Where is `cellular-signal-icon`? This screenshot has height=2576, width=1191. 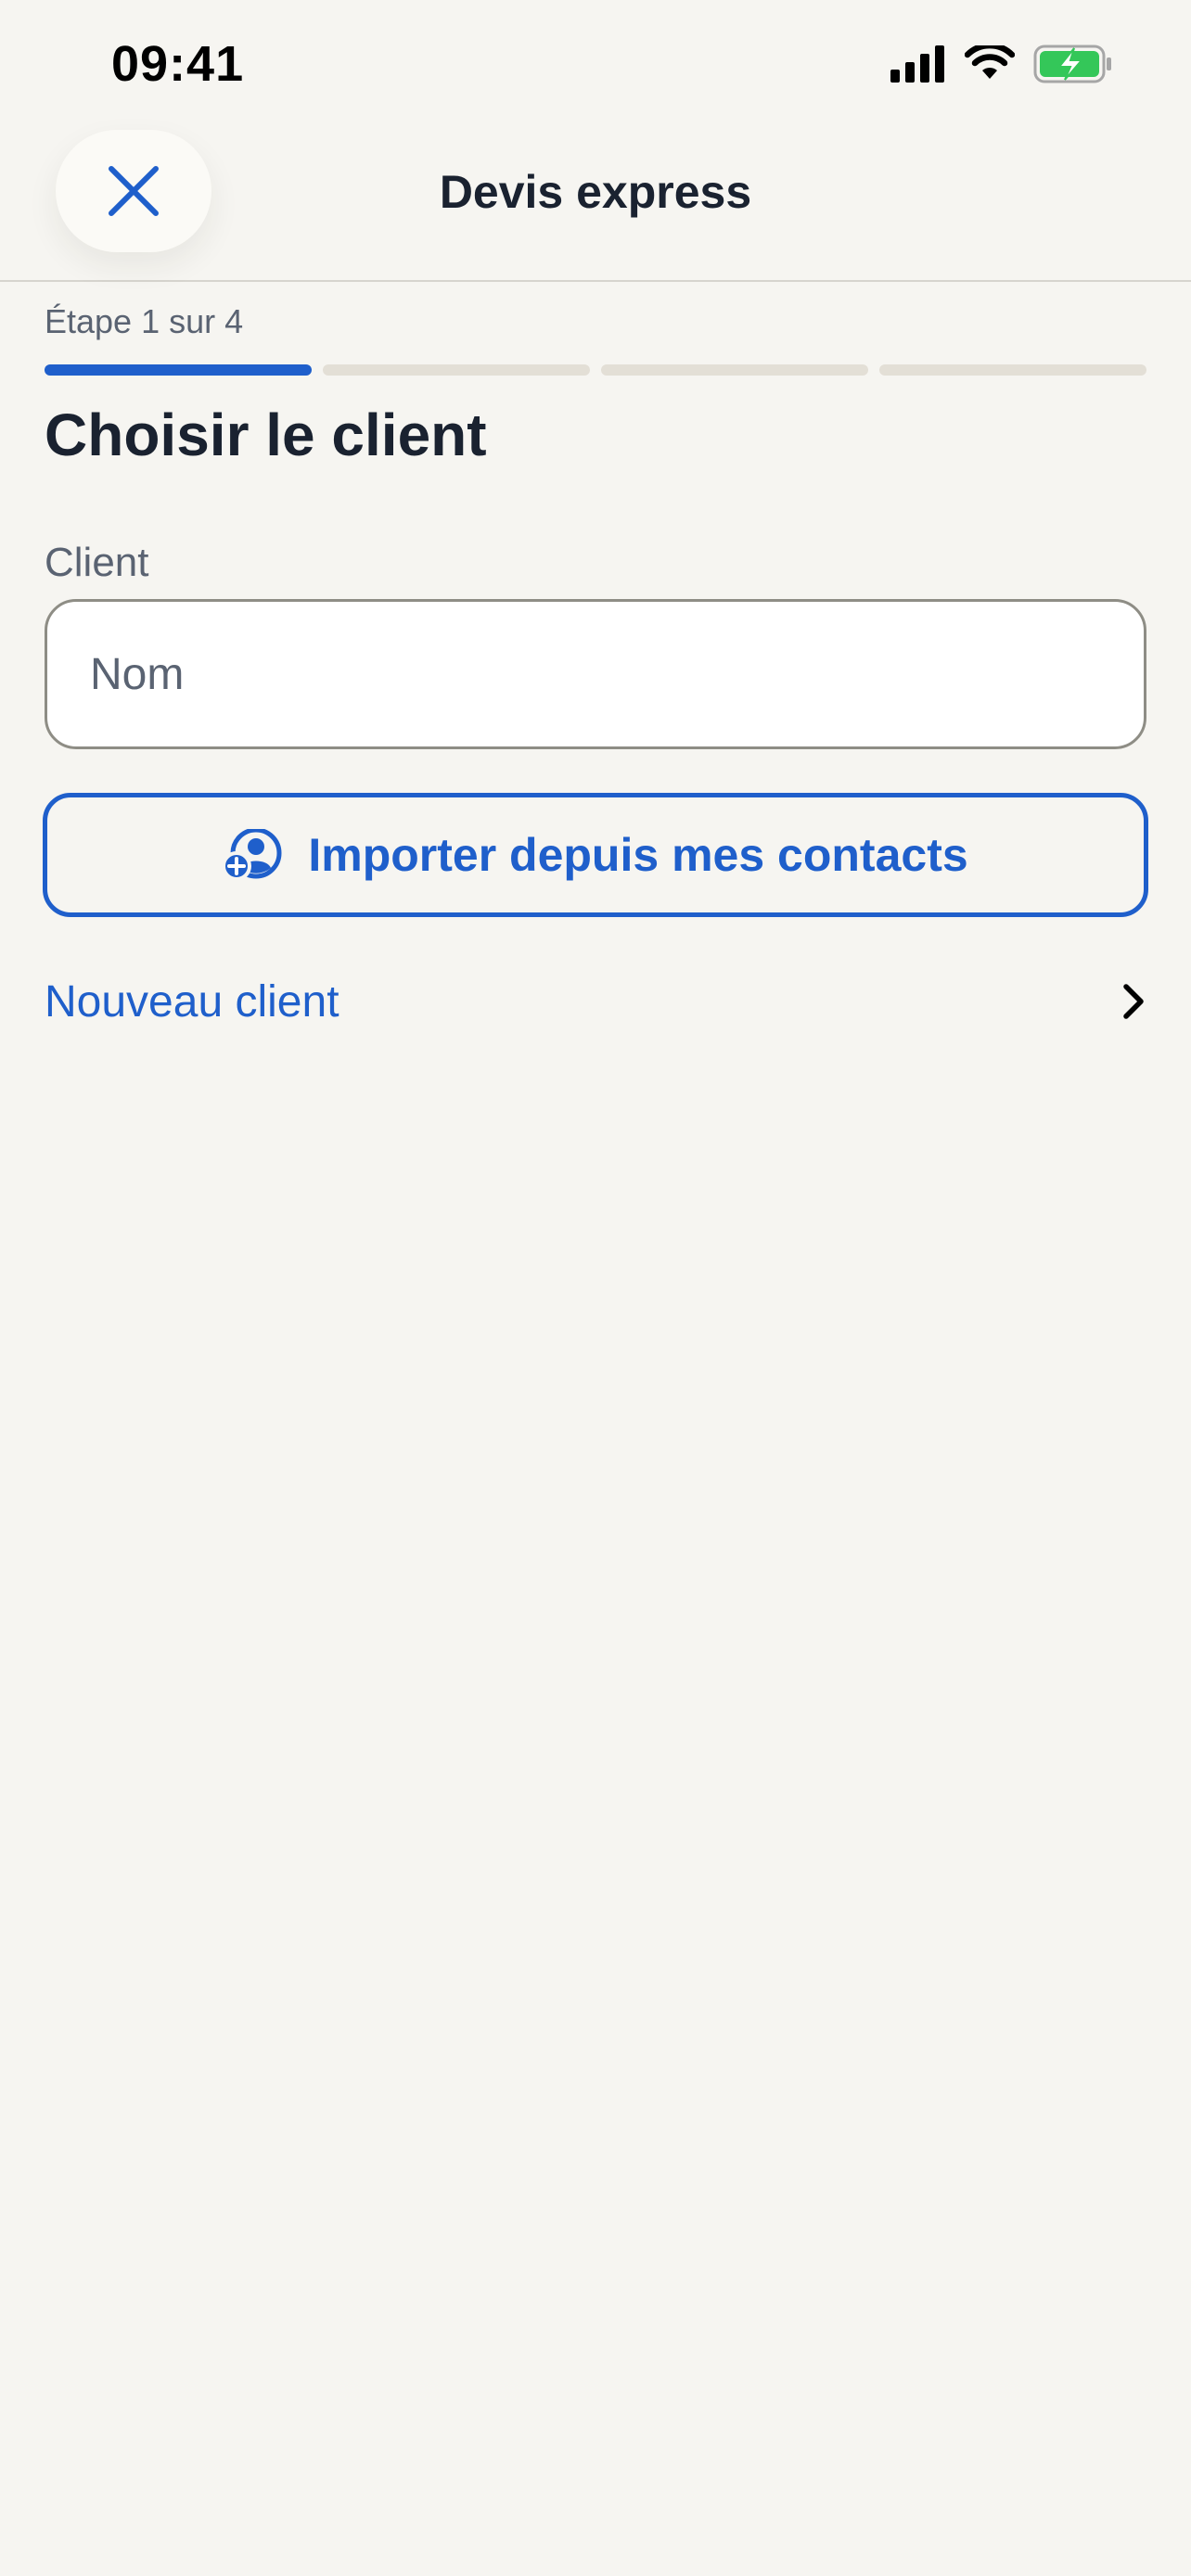
cellular-signal-icon is located at coordinates (917, 64).